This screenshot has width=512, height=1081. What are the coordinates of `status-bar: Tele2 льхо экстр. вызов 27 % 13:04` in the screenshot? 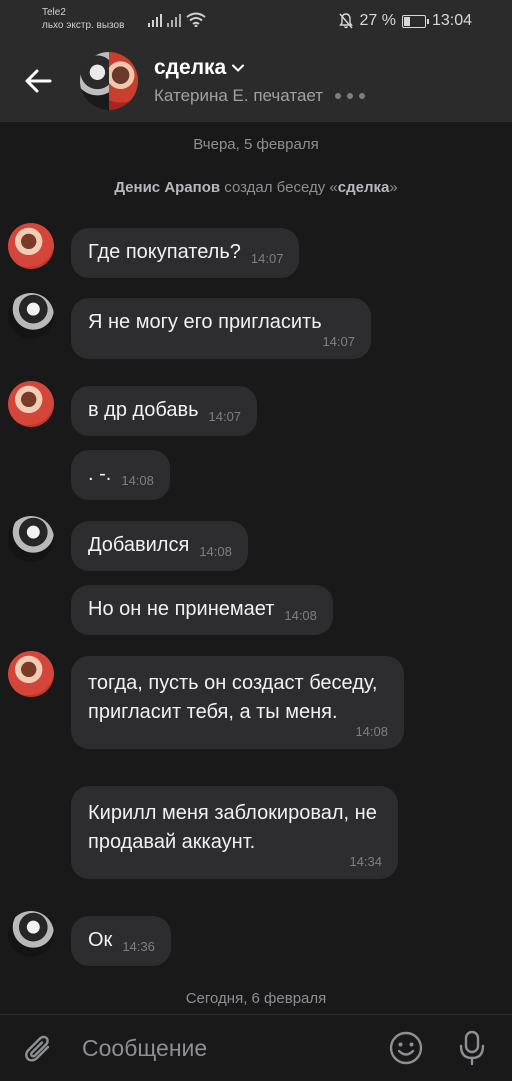 It's located at (256, 20).